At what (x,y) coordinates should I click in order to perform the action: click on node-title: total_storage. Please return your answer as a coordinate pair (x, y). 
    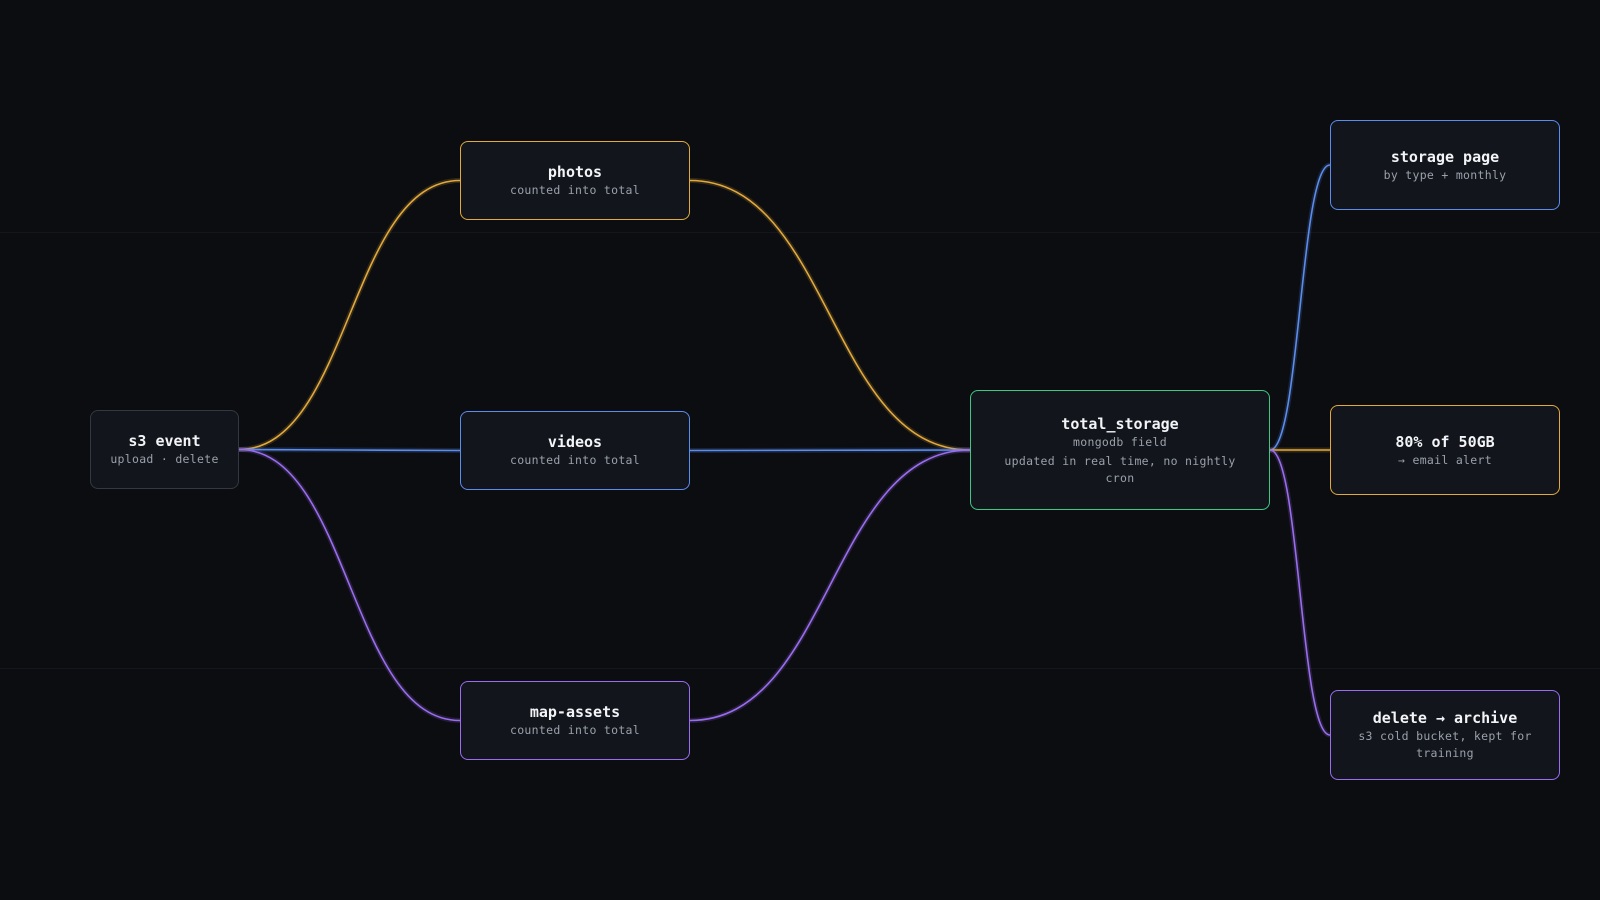
    Looking at the image, I should click on (1120, 423).